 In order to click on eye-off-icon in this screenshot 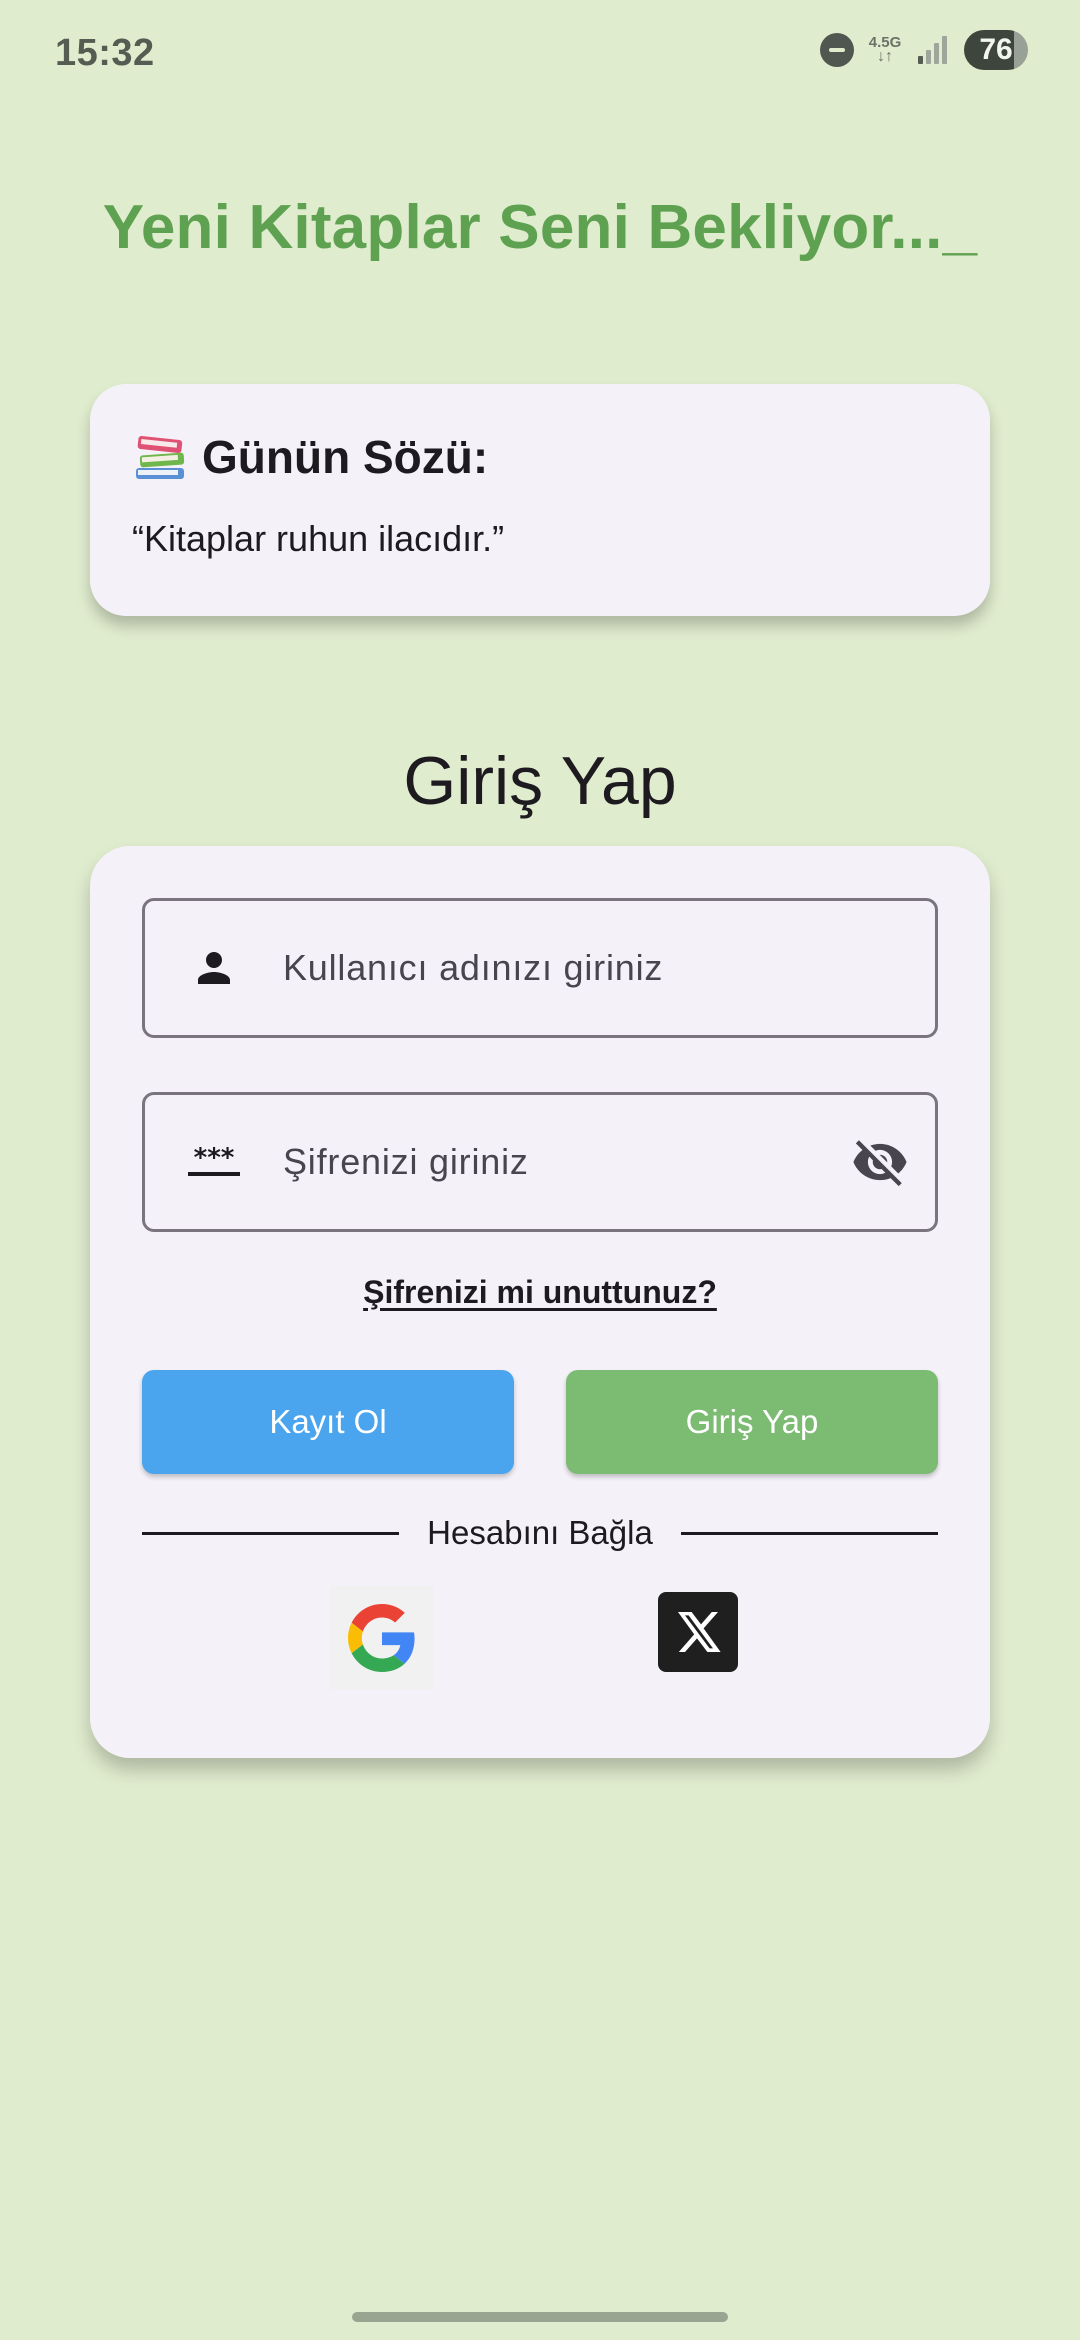, I will do `click(880, 1162)`.